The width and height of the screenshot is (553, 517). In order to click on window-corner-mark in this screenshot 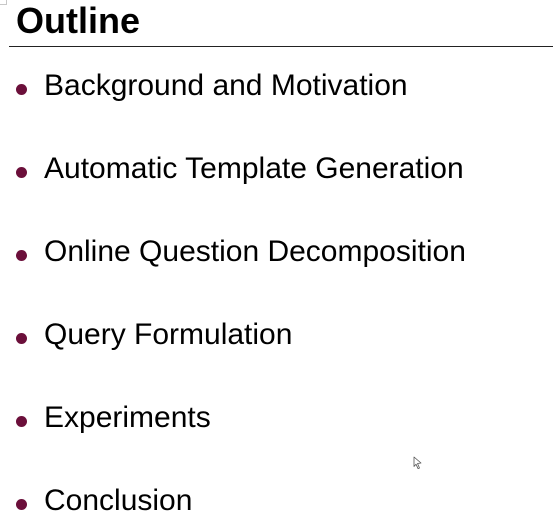, I will do `click(3, 2)`.